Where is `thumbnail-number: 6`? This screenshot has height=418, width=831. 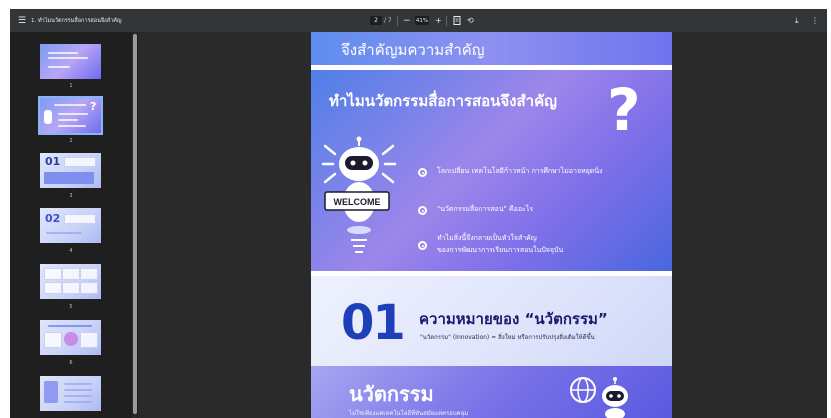 thumbnail-number: 6 is located at coordinates (71, 363).